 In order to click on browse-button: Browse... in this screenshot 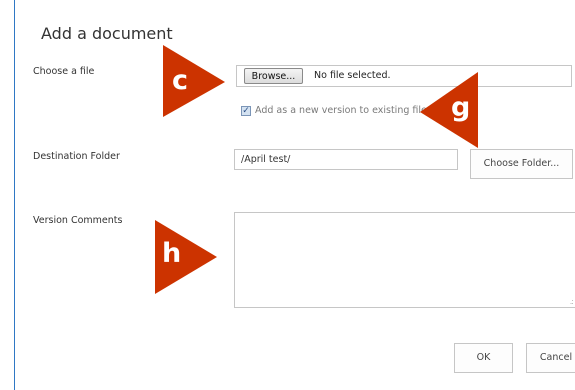, I will do `click(273, 76)`.